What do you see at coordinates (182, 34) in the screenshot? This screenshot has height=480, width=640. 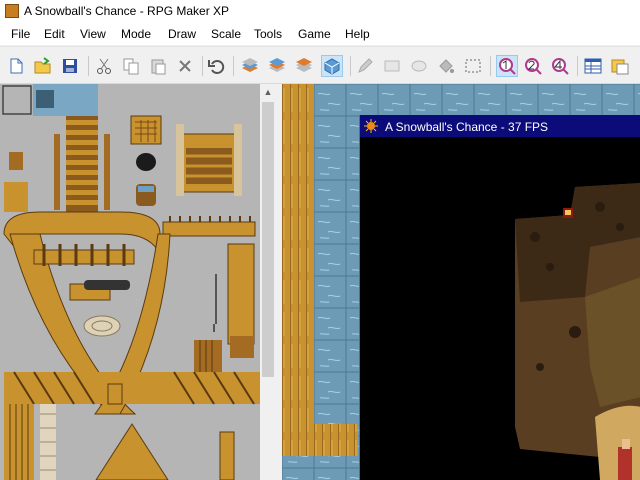 I see `menu-draw: Draw` at bounding box center [182, 34].